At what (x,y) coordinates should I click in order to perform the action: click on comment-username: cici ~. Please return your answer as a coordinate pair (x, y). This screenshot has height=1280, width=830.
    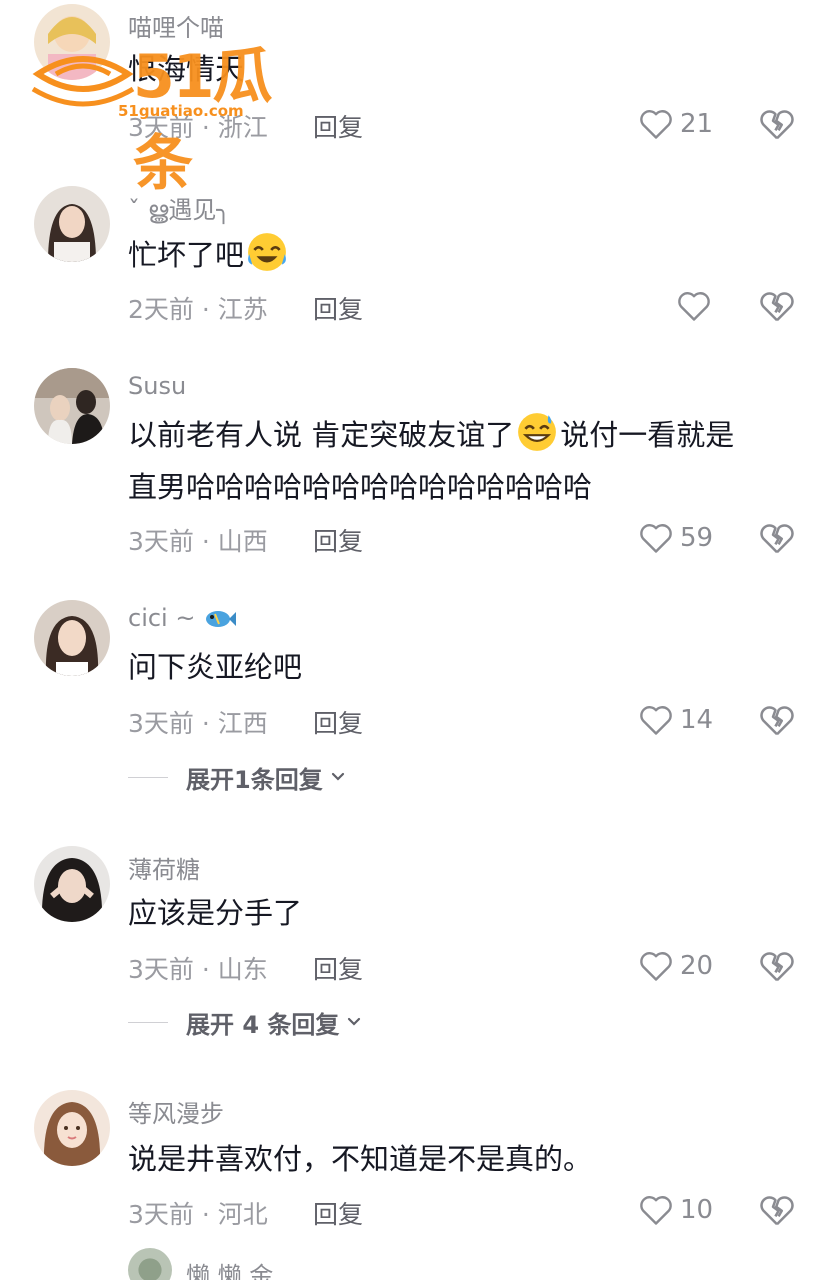
    Looking at the image, I should click on (182, 618).